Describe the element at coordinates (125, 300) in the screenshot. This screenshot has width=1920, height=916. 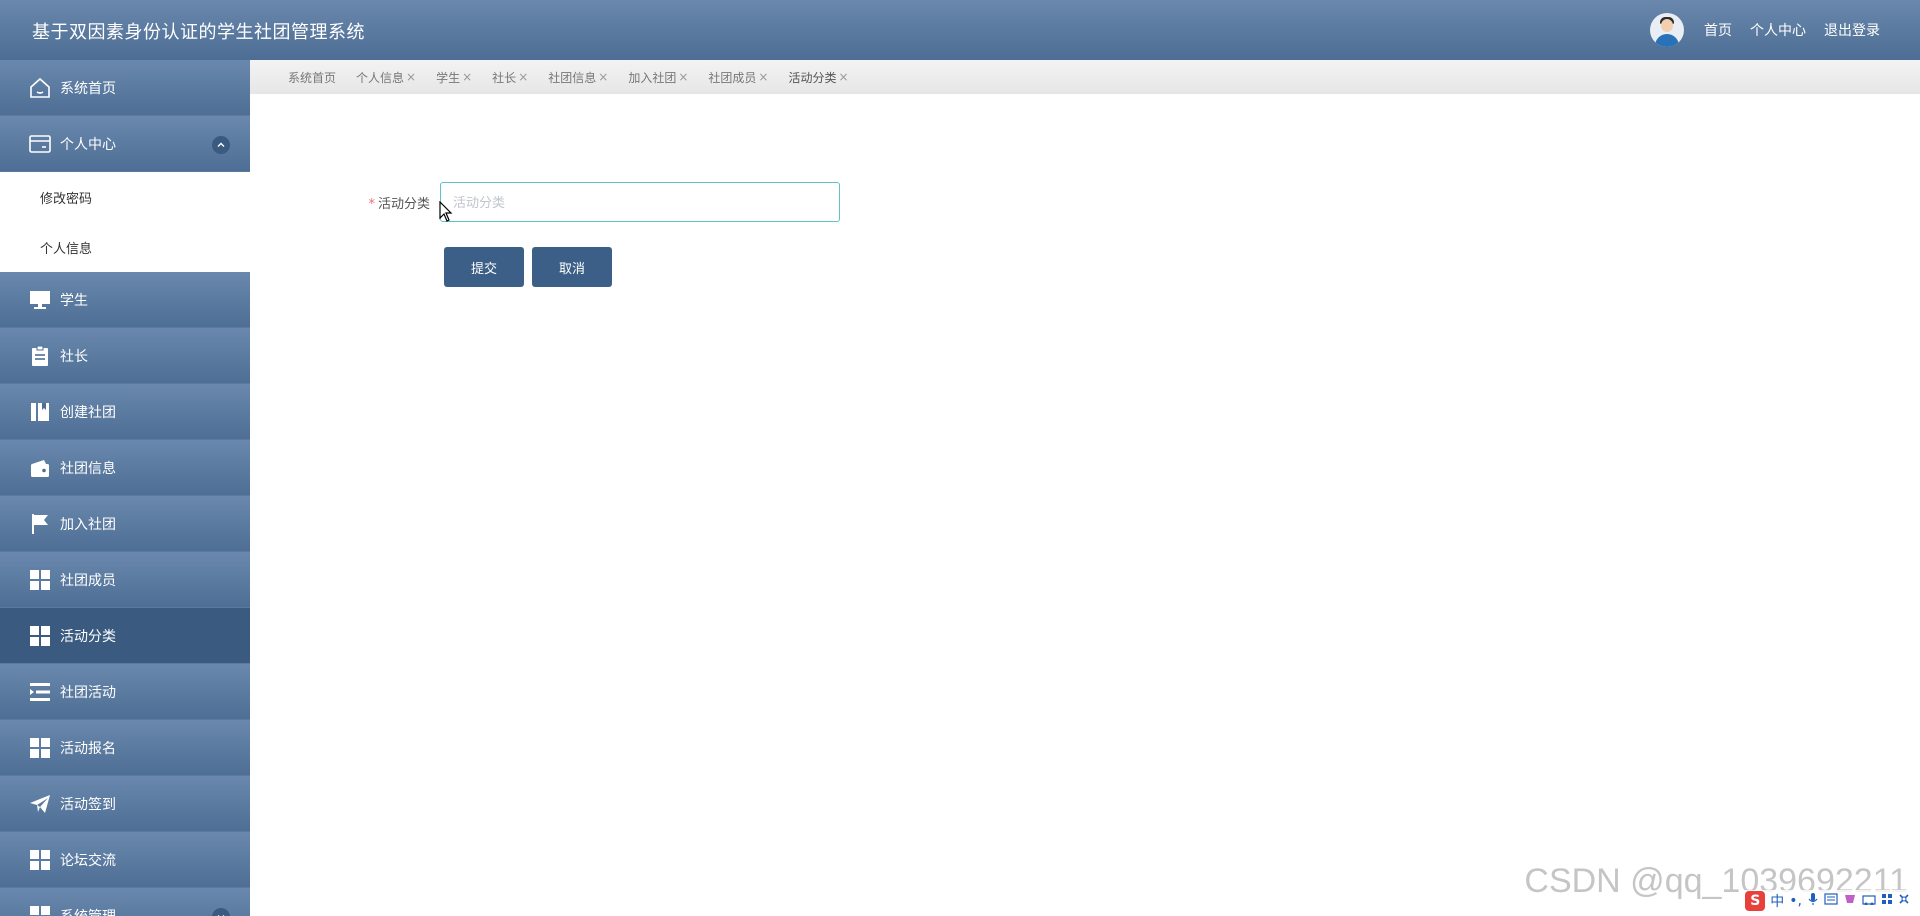
I see `sidebar-item-students: 学生` at that location.